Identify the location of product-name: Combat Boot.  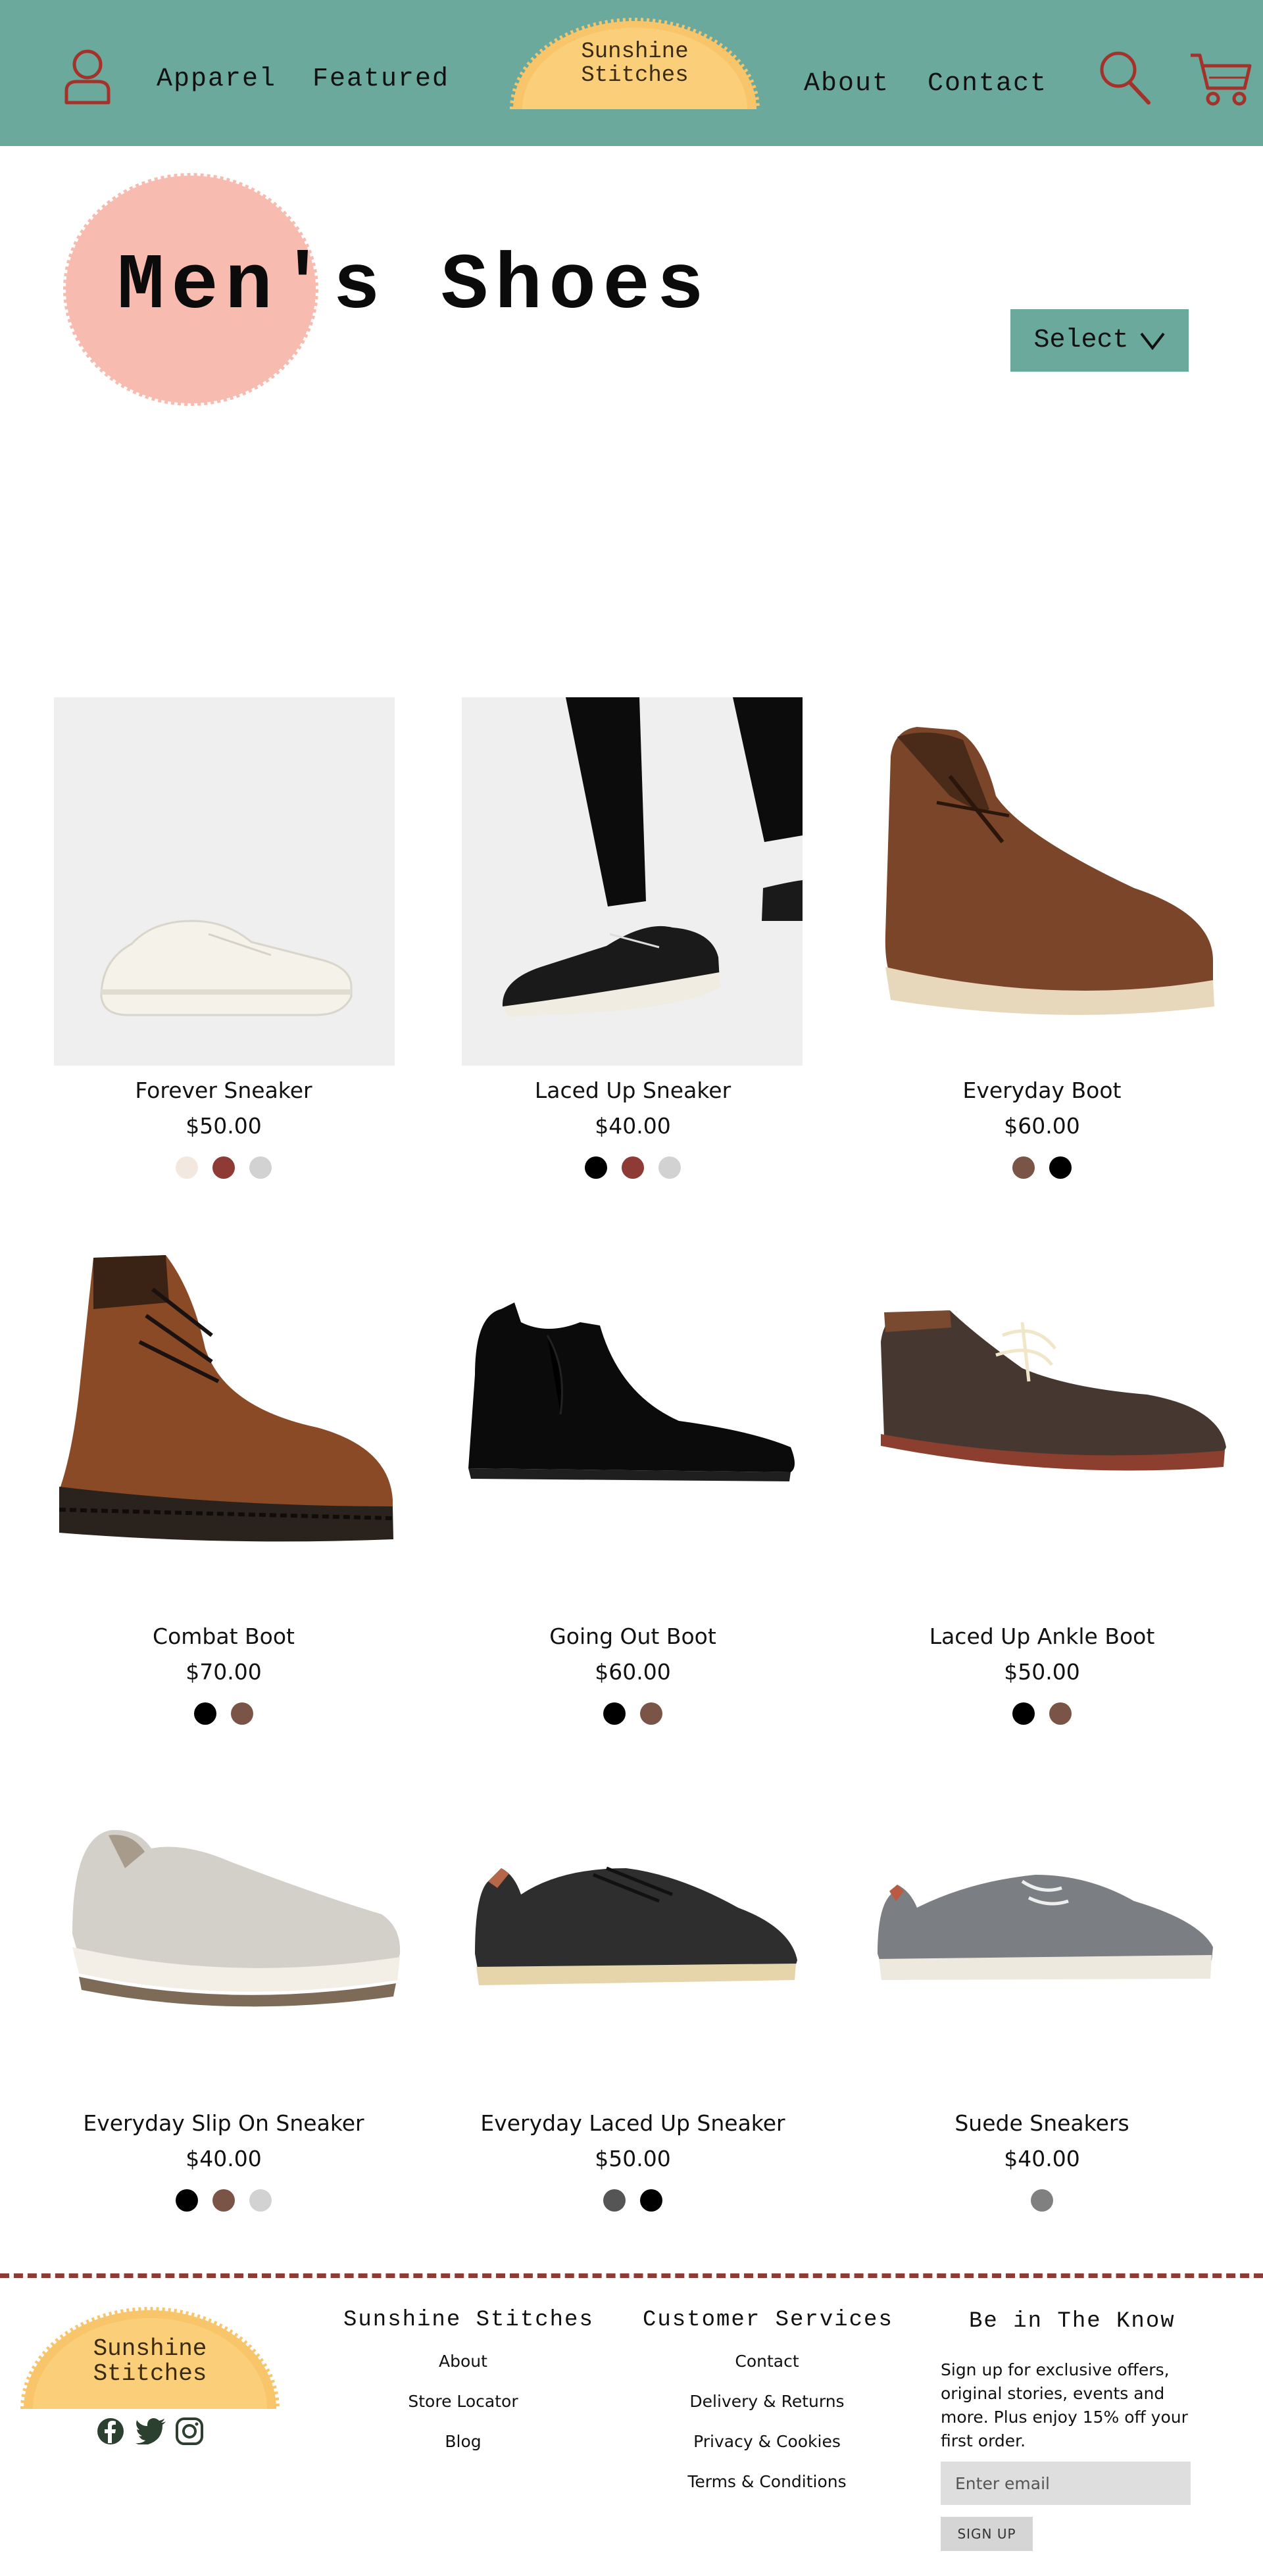
(223, 1636).